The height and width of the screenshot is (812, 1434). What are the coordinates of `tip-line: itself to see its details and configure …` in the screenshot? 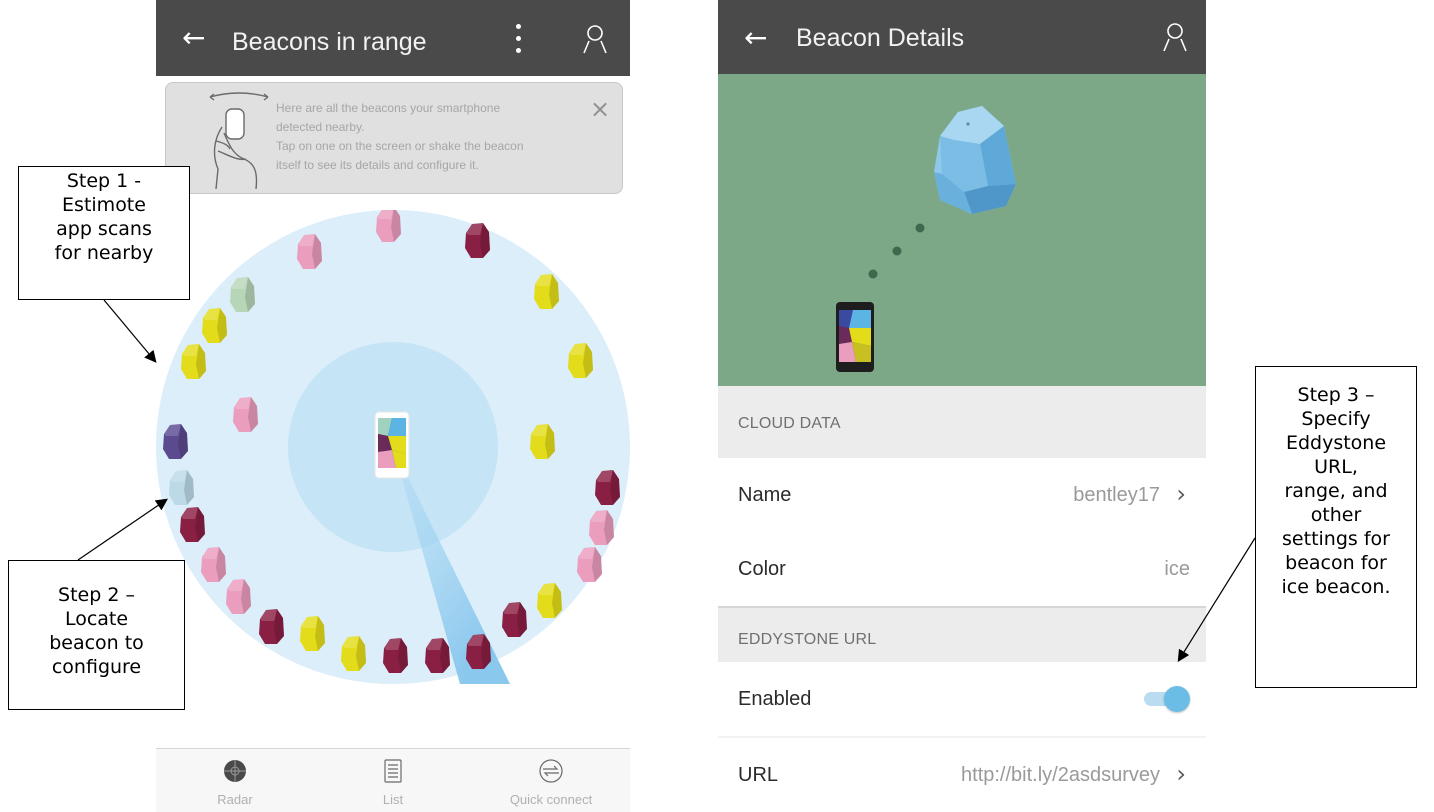 It's located at (377, 165).